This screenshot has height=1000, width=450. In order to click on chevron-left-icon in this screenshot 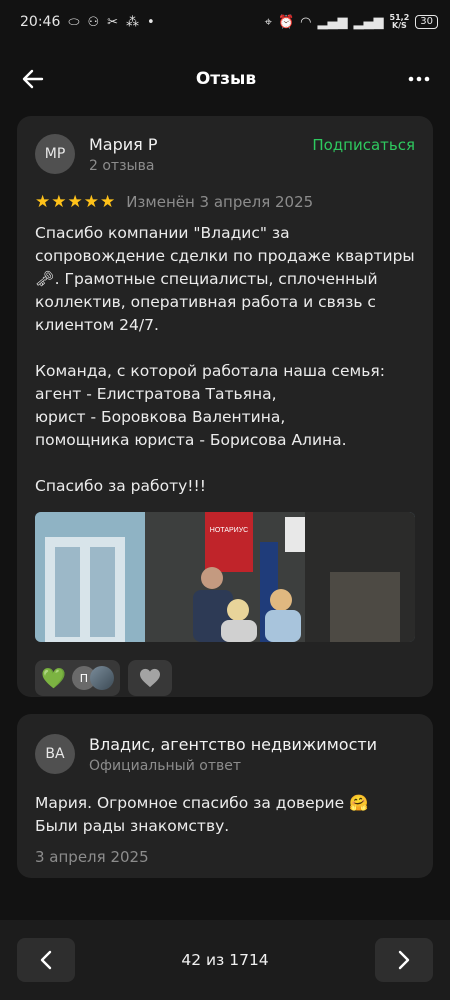, I will do `click(46, 960)`.